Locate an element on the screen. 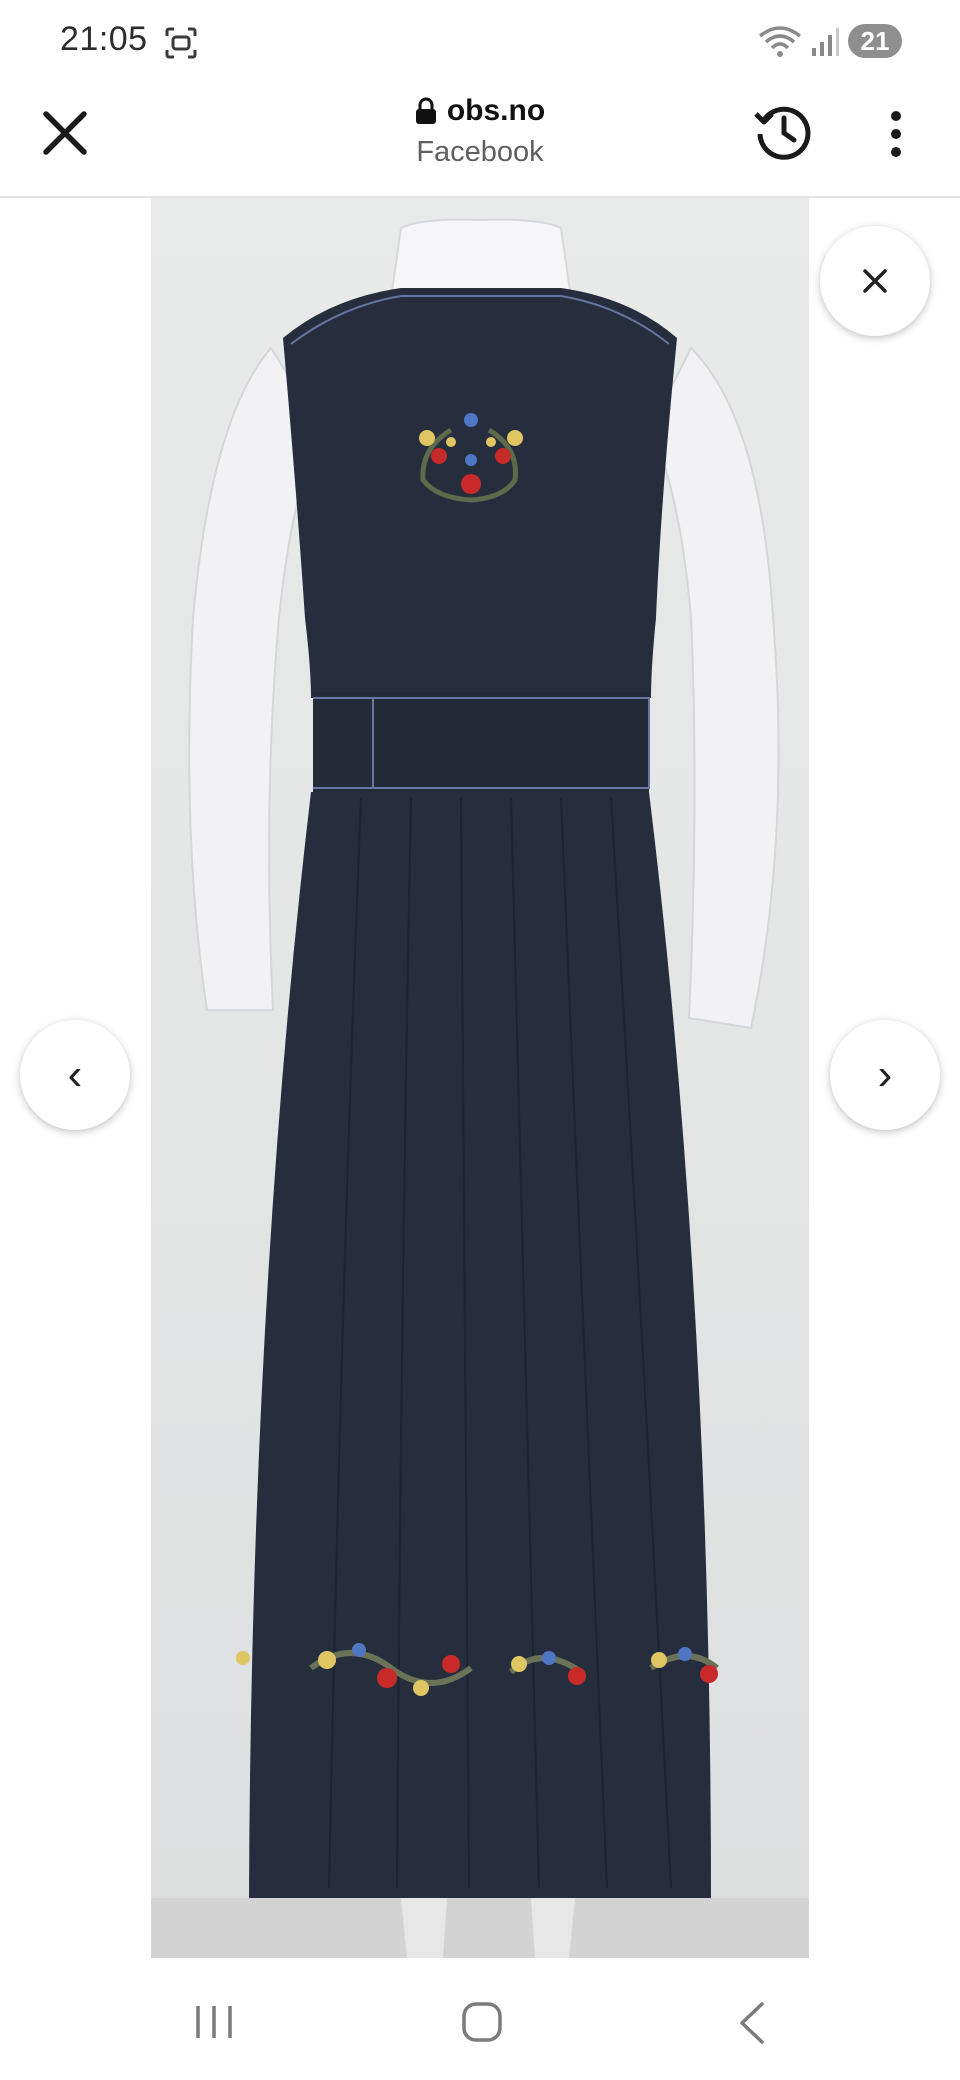 This screenshot has height=2080, width=960. more-vert-icon is located at coordinates (896, 134).